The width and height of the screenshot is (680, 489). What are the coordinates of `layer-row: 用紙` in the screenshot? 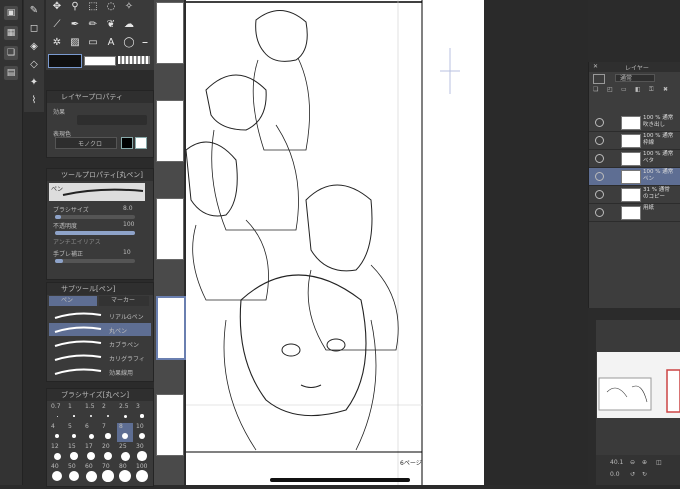 It's located at (634, 213).